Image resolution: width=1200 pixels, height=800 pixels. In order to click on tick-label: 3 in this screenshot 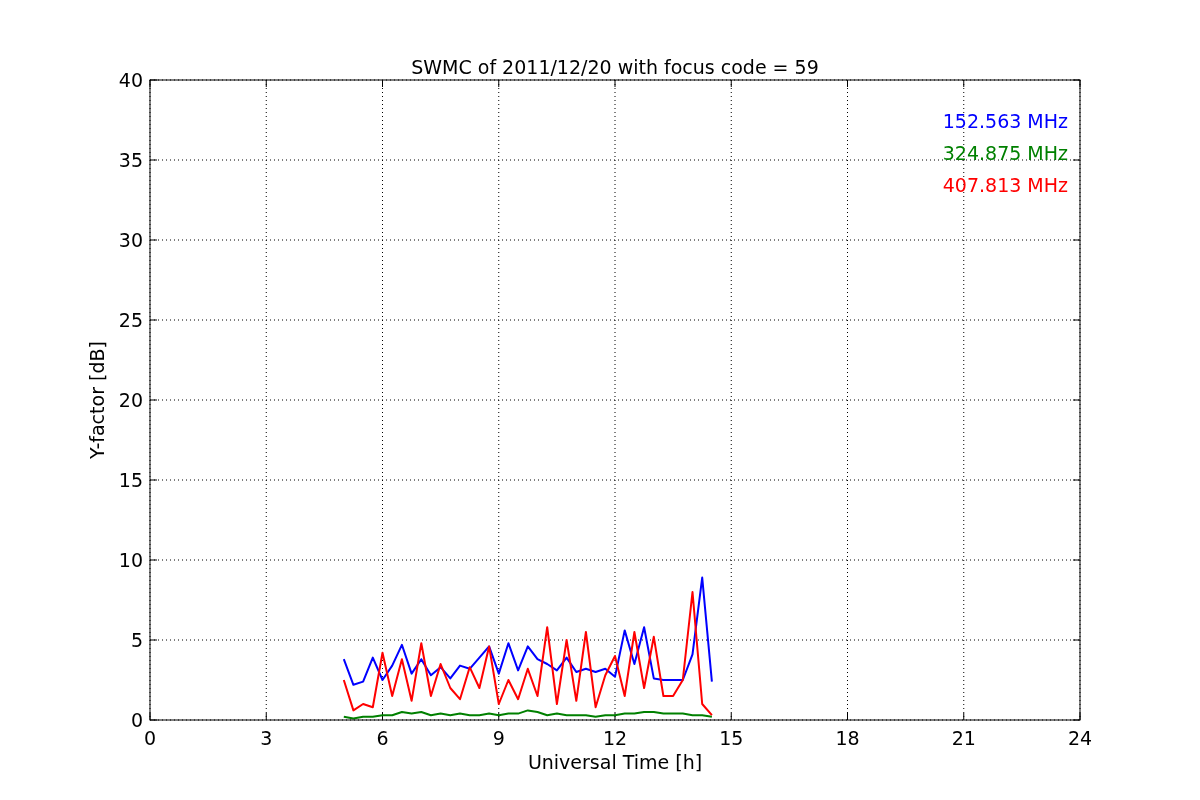, I will do `click(266, 738)`.